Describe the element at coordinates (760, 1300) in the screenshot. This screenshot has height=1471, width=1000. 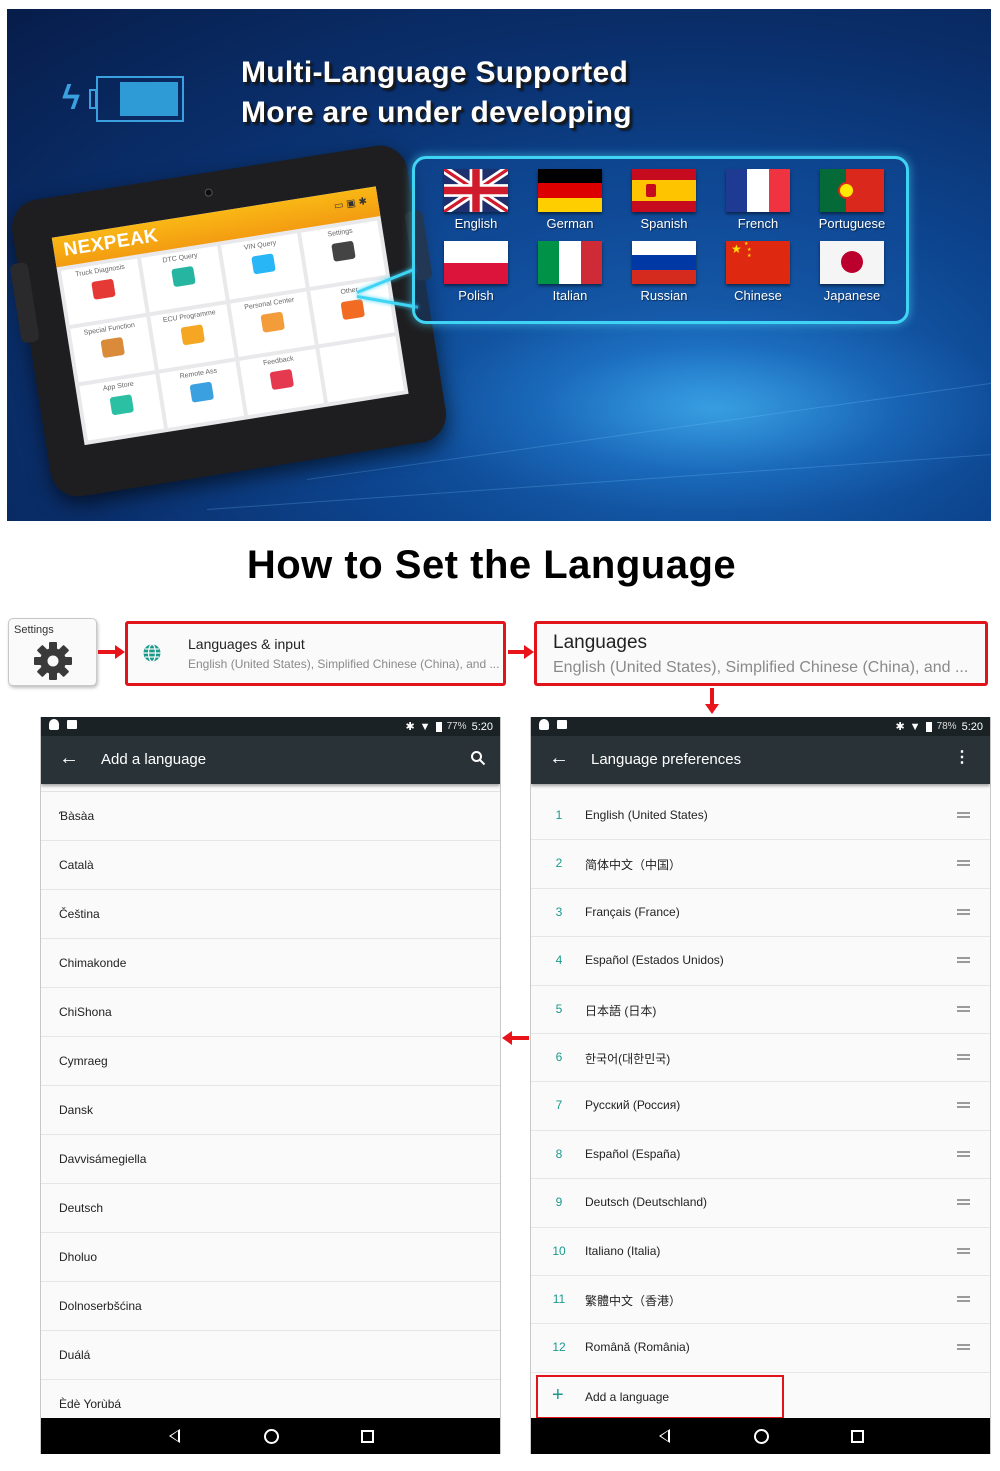
I see `preferred-language-row: 11 繁體中文（香港）` at that location.